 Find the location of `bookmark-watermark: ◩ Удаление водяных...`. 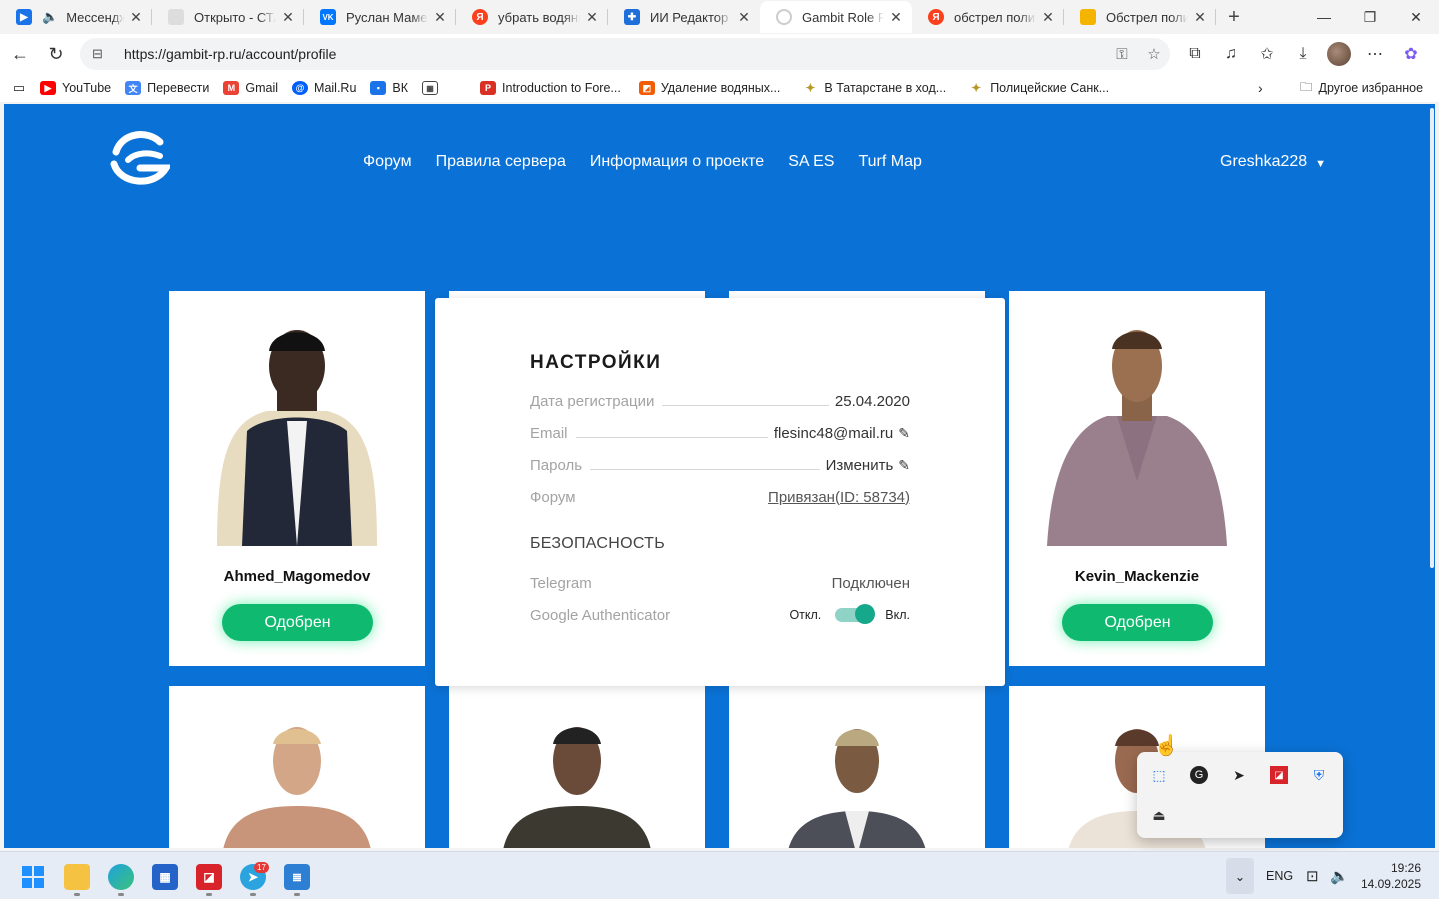

bookmark-watermark: ◩ Удаление водяных... is located at coordinates (709, 88).